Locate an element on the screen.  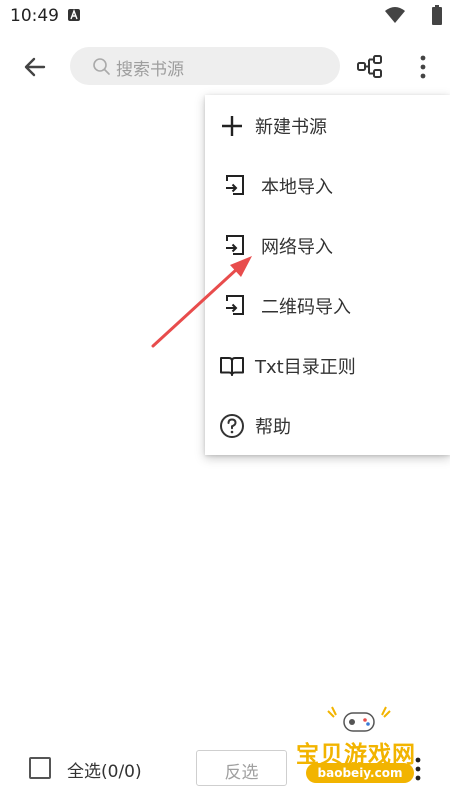
menu-item-label: 网络导入 is located at coordinates (297, 247).